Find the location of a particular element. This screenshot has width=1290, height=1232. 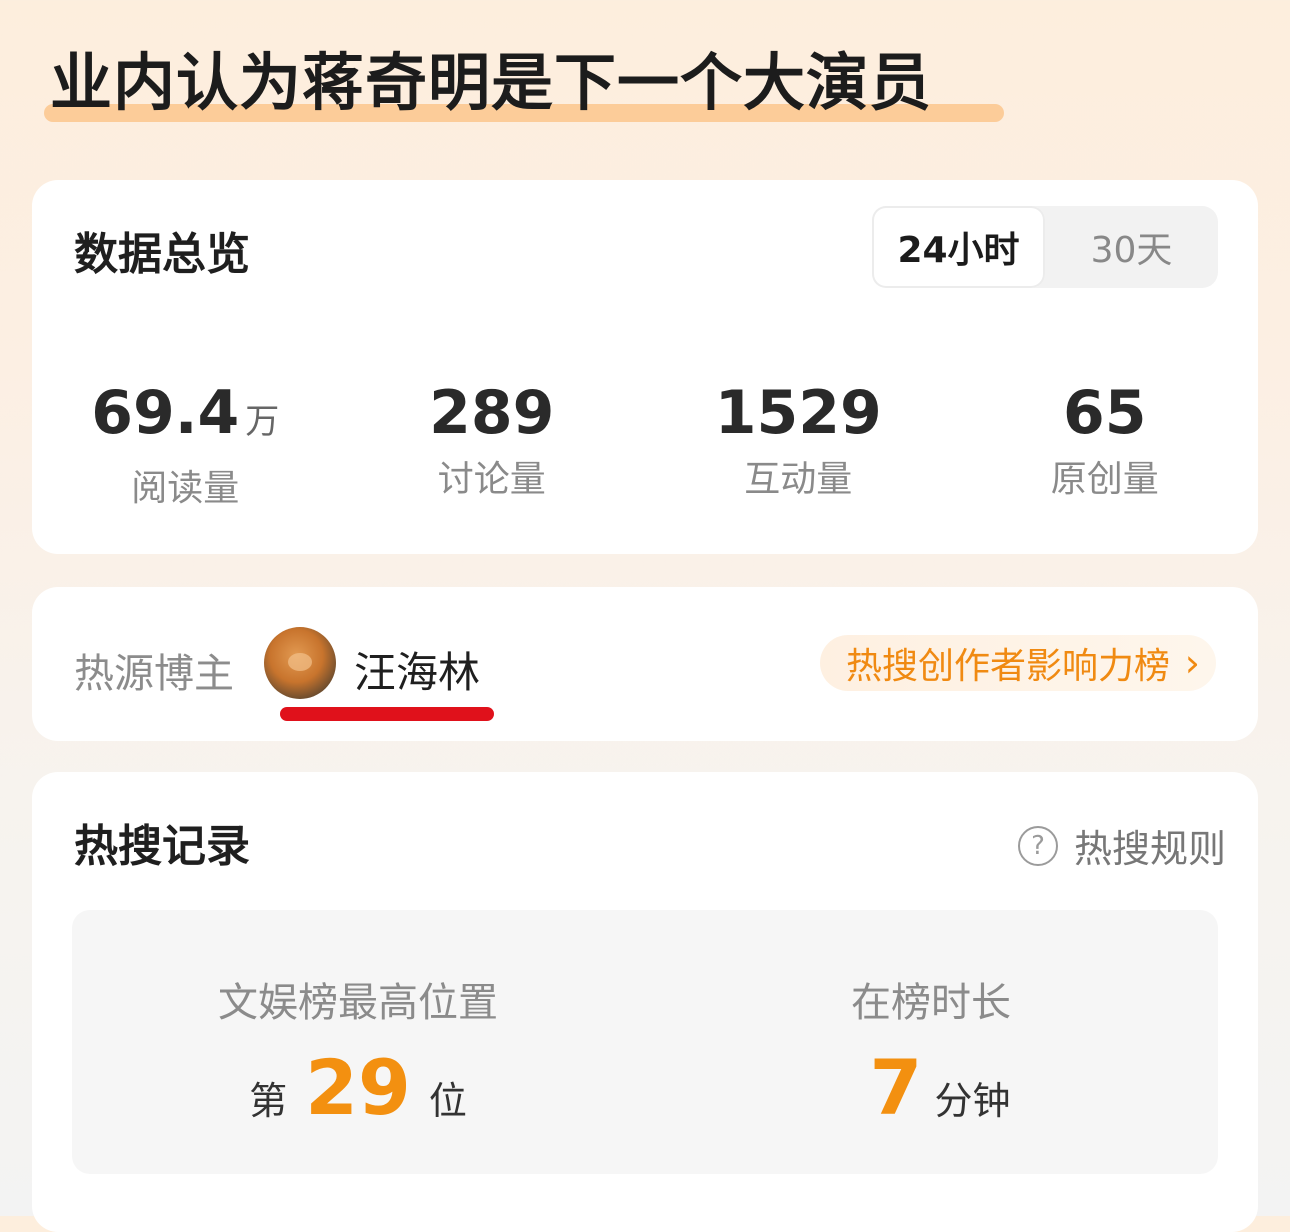

position-suffix: 位 is located at coordinates (447, 1101).